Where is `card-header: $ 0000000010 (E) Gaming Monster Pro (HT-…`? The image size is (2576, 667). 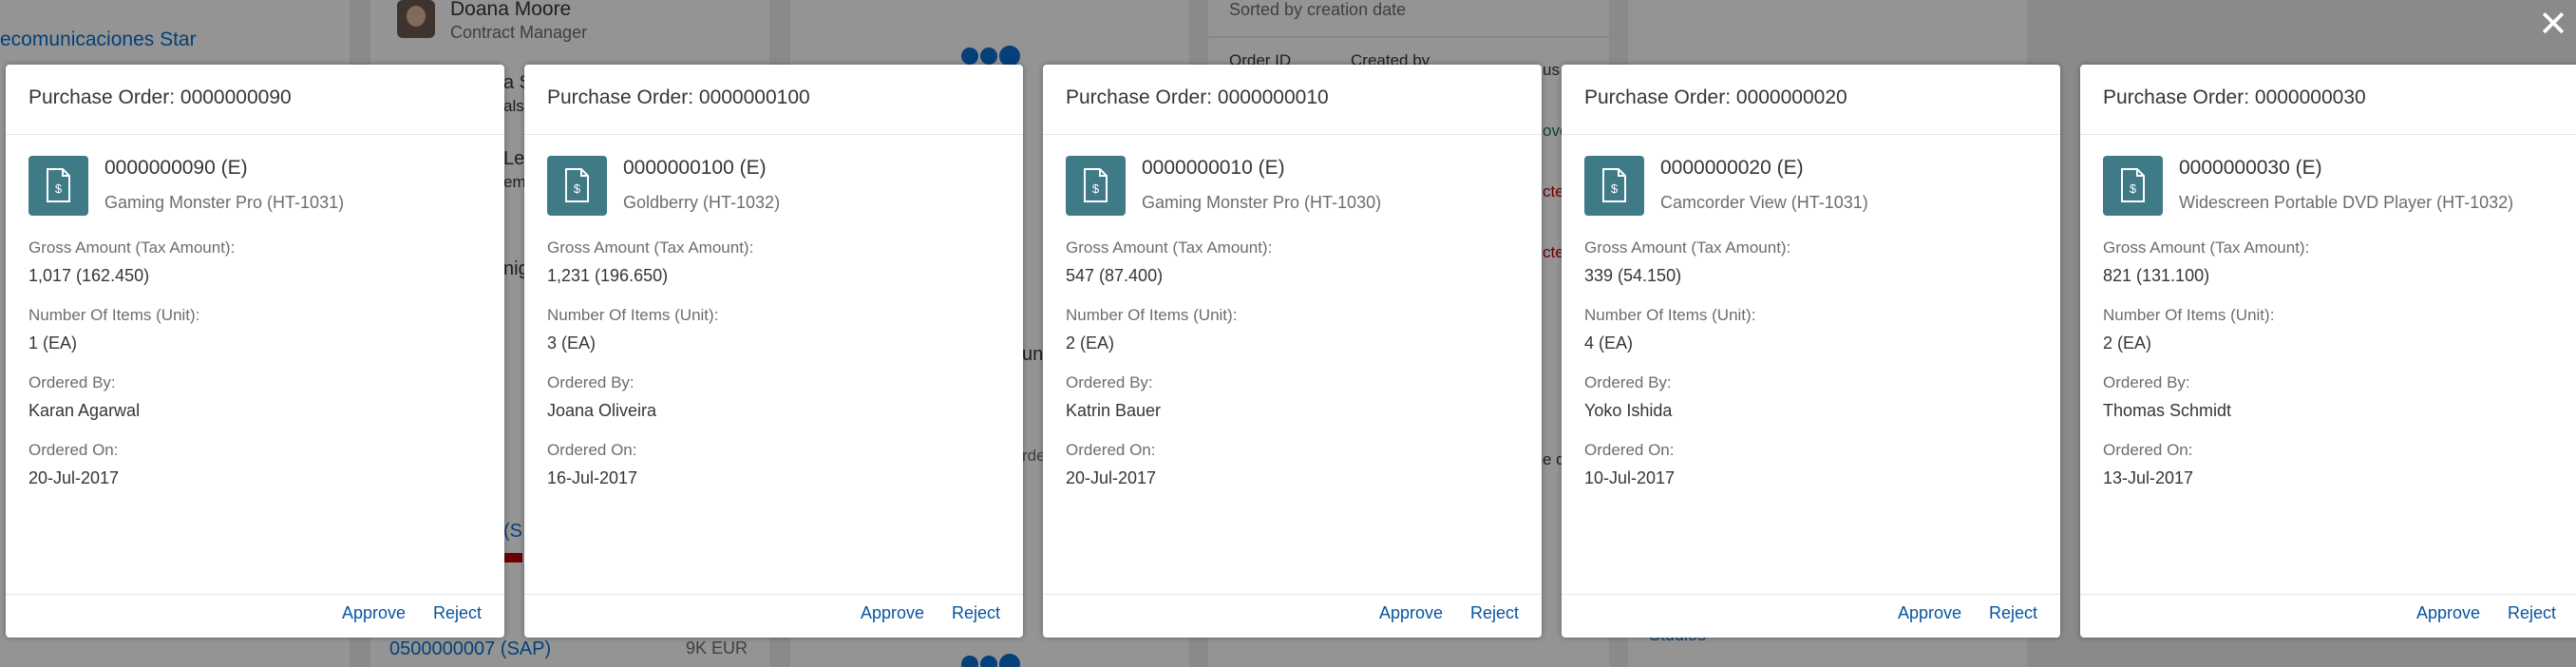 card-header: $ 0000000010 (E) Gaming Monster Pro (HT-… is located at coordinates (1292, 183).